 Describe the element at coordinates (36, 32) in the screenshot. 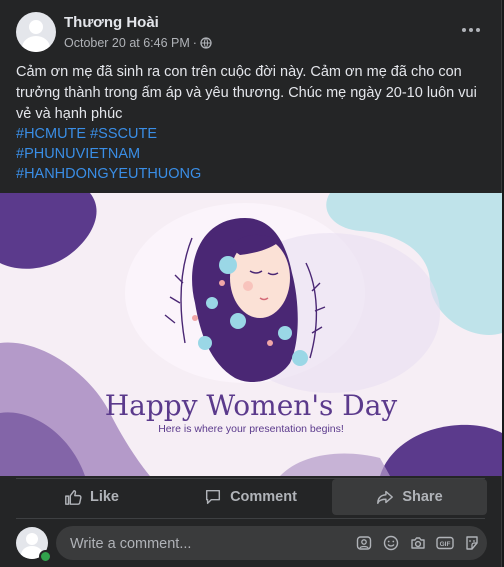

I see `author-avatar` at that location.